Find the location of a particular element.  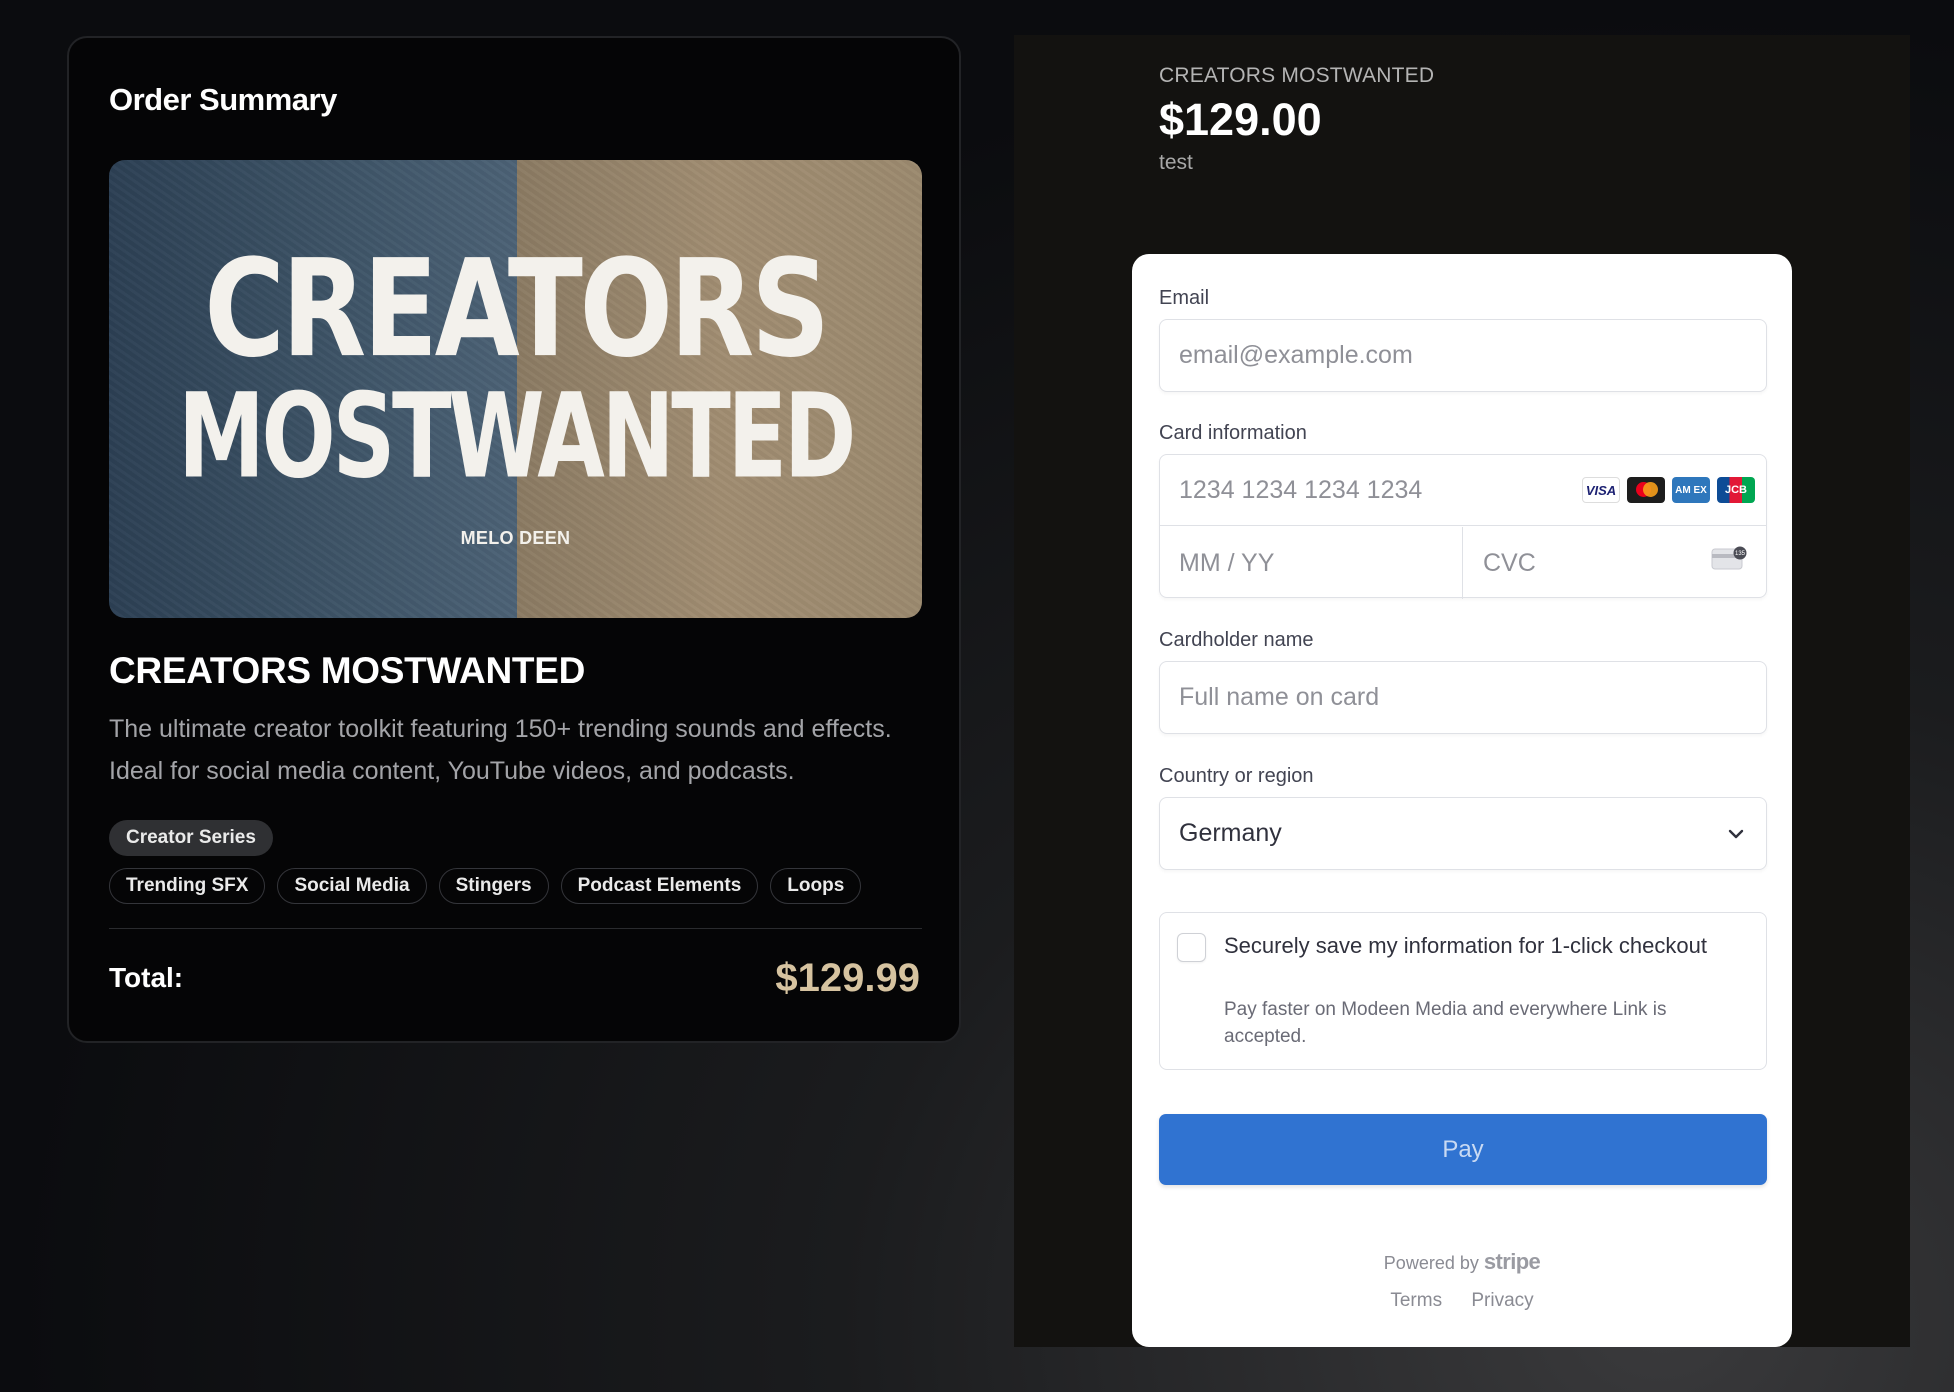

footer-links: Terms Privacy is located at coordinates (1462, 1301).